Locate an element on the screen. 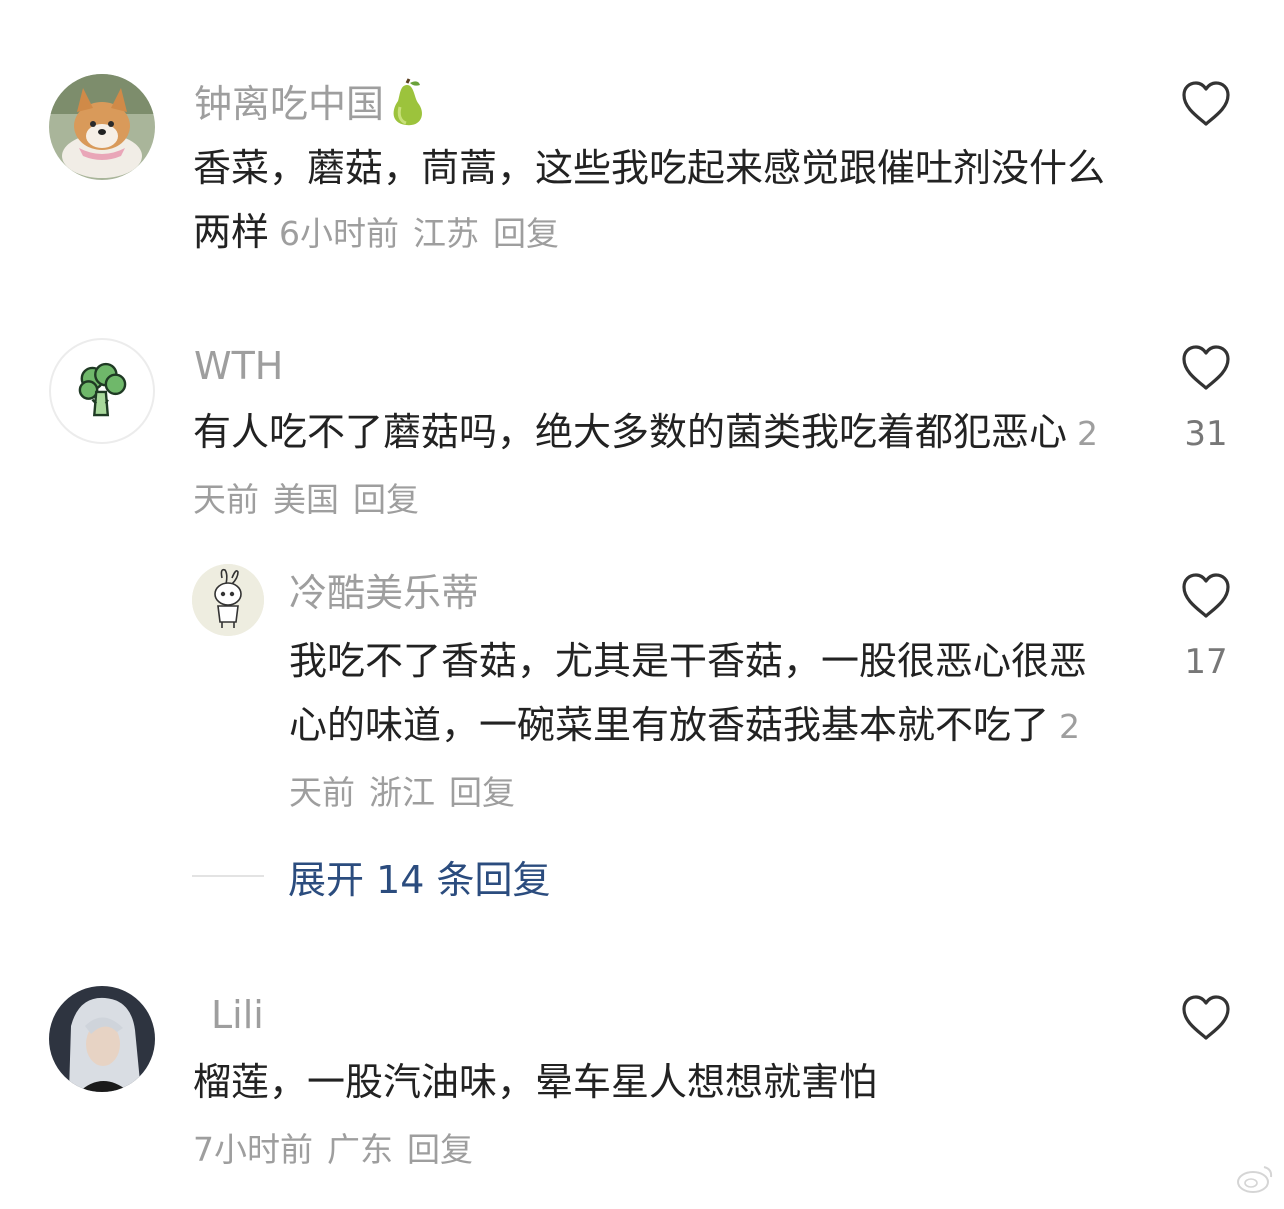 The width and height of the screenshot is (1284, 1209). expand-replies-button: 展开 14 条回复 is located at coordinates (371, 876).